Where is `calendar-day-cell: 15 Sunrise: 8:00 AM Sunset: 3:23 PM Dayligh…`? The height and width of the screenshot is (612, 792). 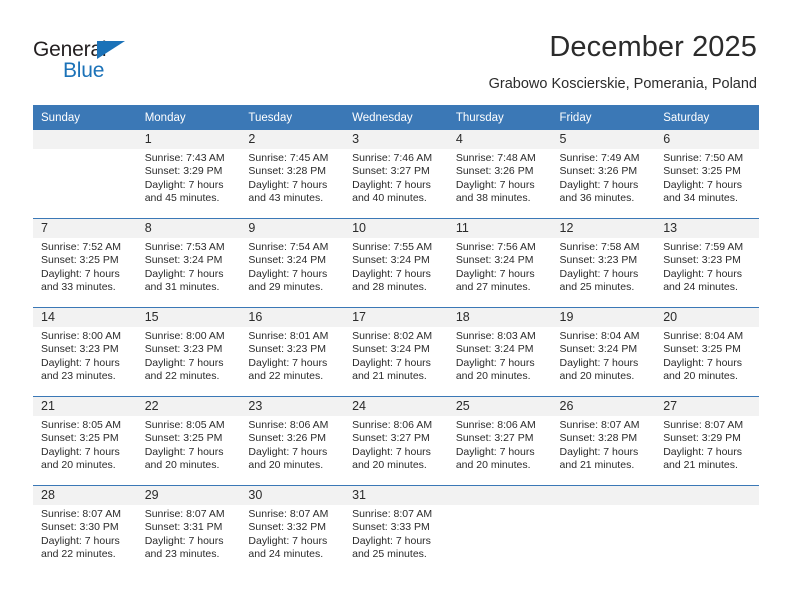 calendar-day-cell: 15 Sunrise: 8:00 AM Sunset: 3:23 PM Dayligh… is located at coordinates (188, 352).